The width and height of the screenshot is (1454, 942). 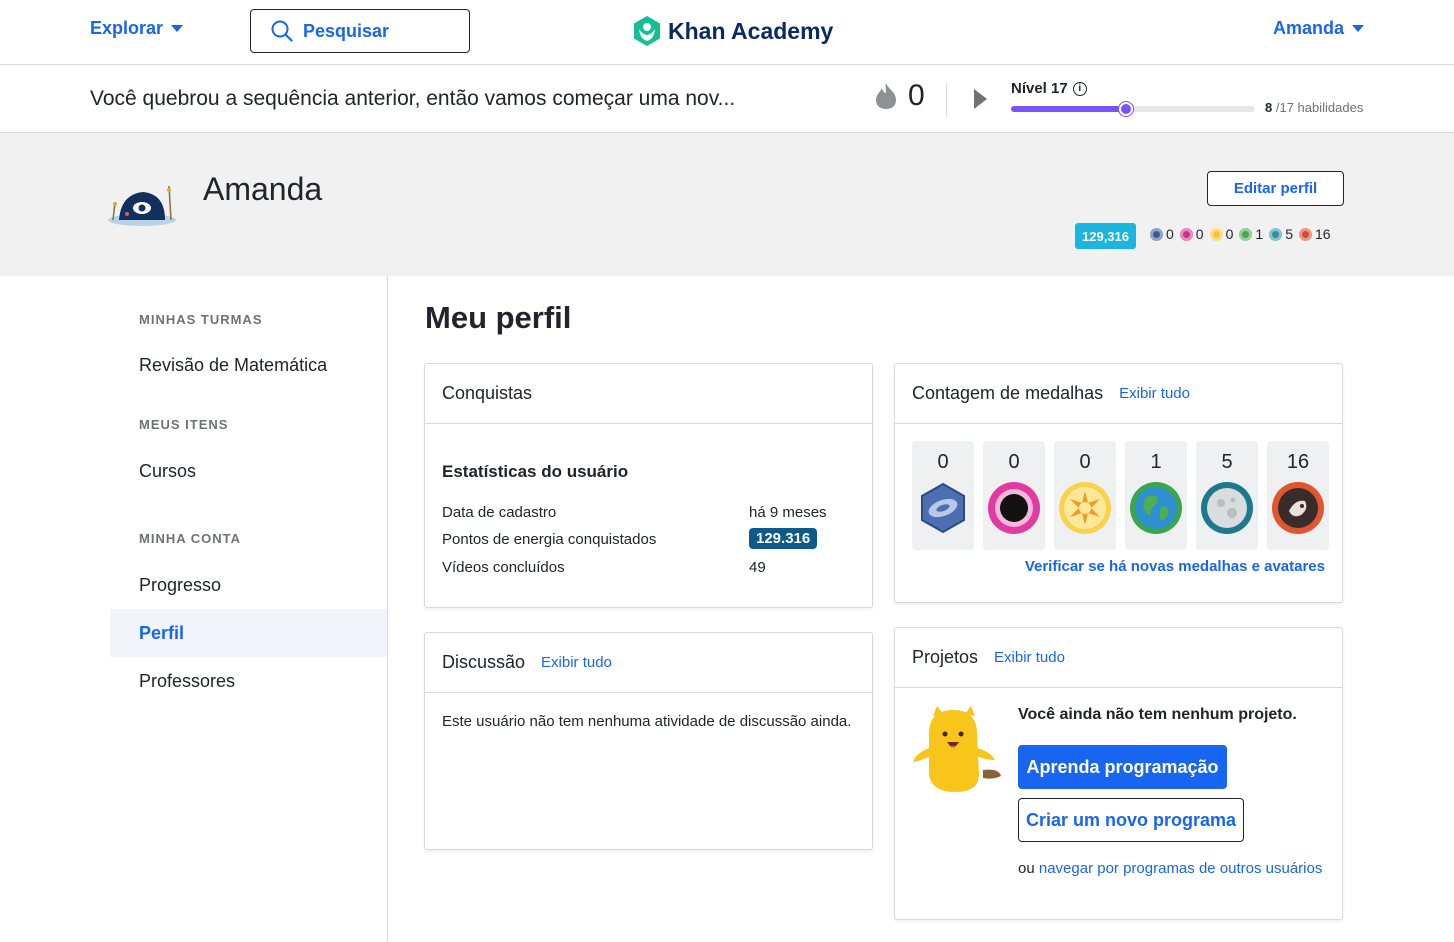 I want to click on stat-value: há 9 meses, so click(x=788, y=512).